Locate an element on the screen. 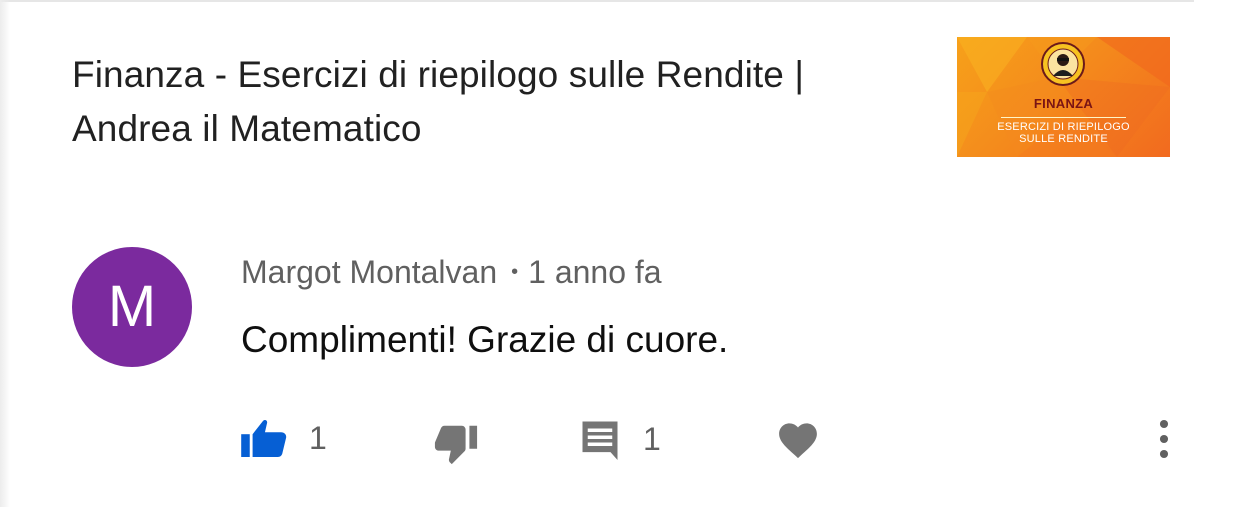 This screenshot has height=507, width=1242. thumbnail-subtitle-line1: ESERCIZI DI RIEPILOGO is located at coordinates (1063, 127).